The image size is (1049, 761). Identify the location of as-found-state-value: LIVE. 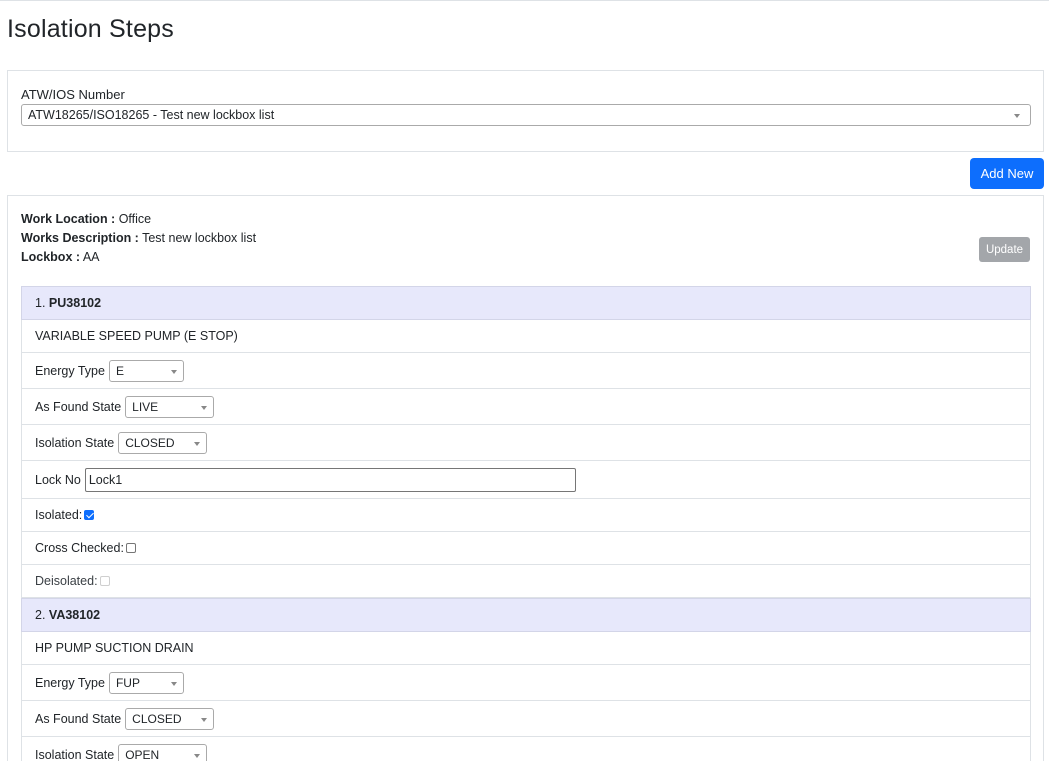
(145, 406).